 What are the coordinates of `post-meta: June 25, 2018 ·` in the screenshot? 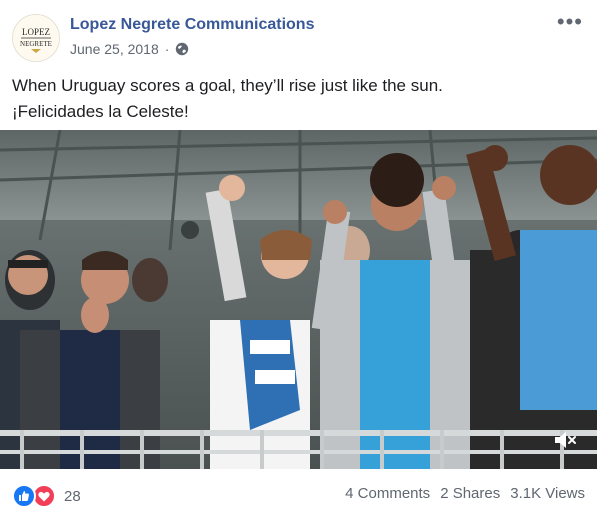 It's located at (129, 49).